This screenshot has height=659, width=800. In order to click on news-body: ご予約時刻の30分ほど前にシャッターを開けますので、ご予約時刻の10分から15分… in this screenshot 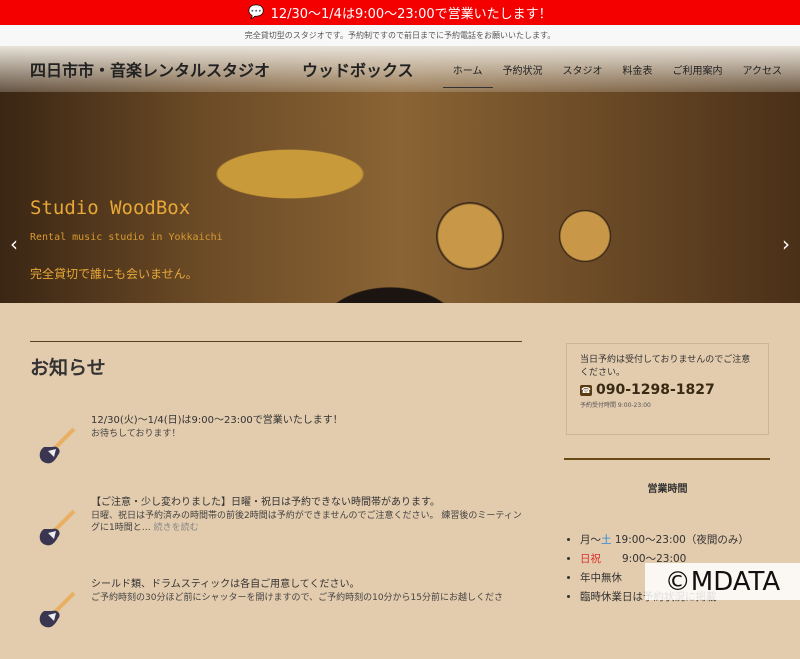, I will do `click(306, 598)`.